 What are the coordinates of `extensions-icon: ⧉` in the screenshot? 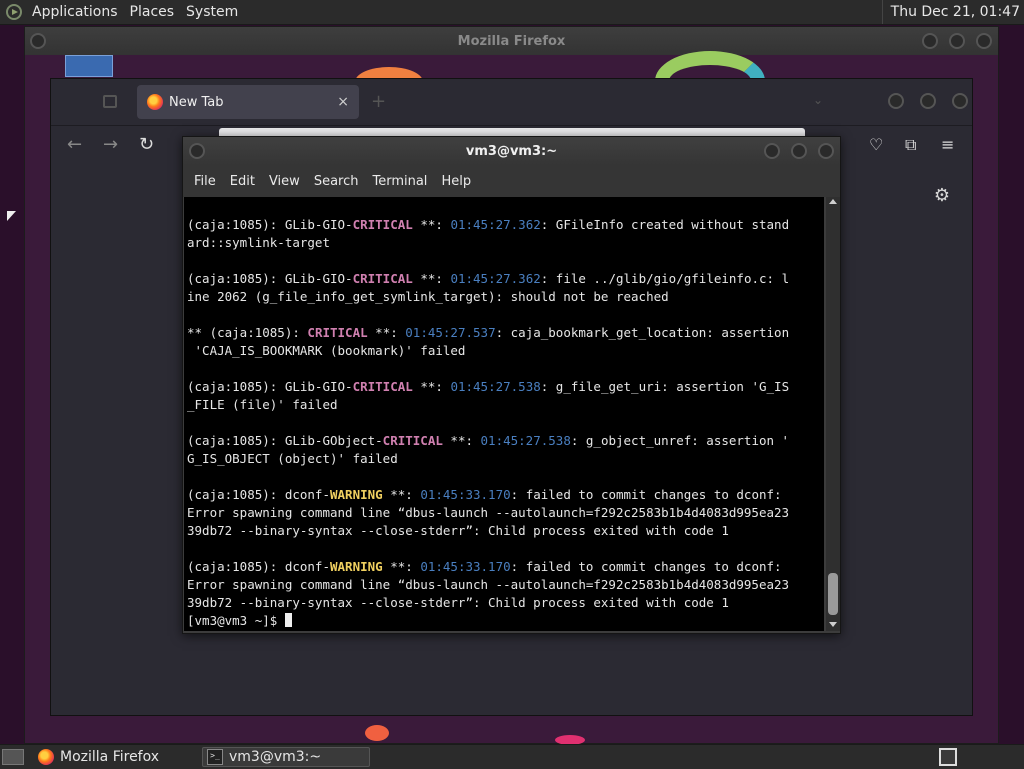 It's located at (910, 145).